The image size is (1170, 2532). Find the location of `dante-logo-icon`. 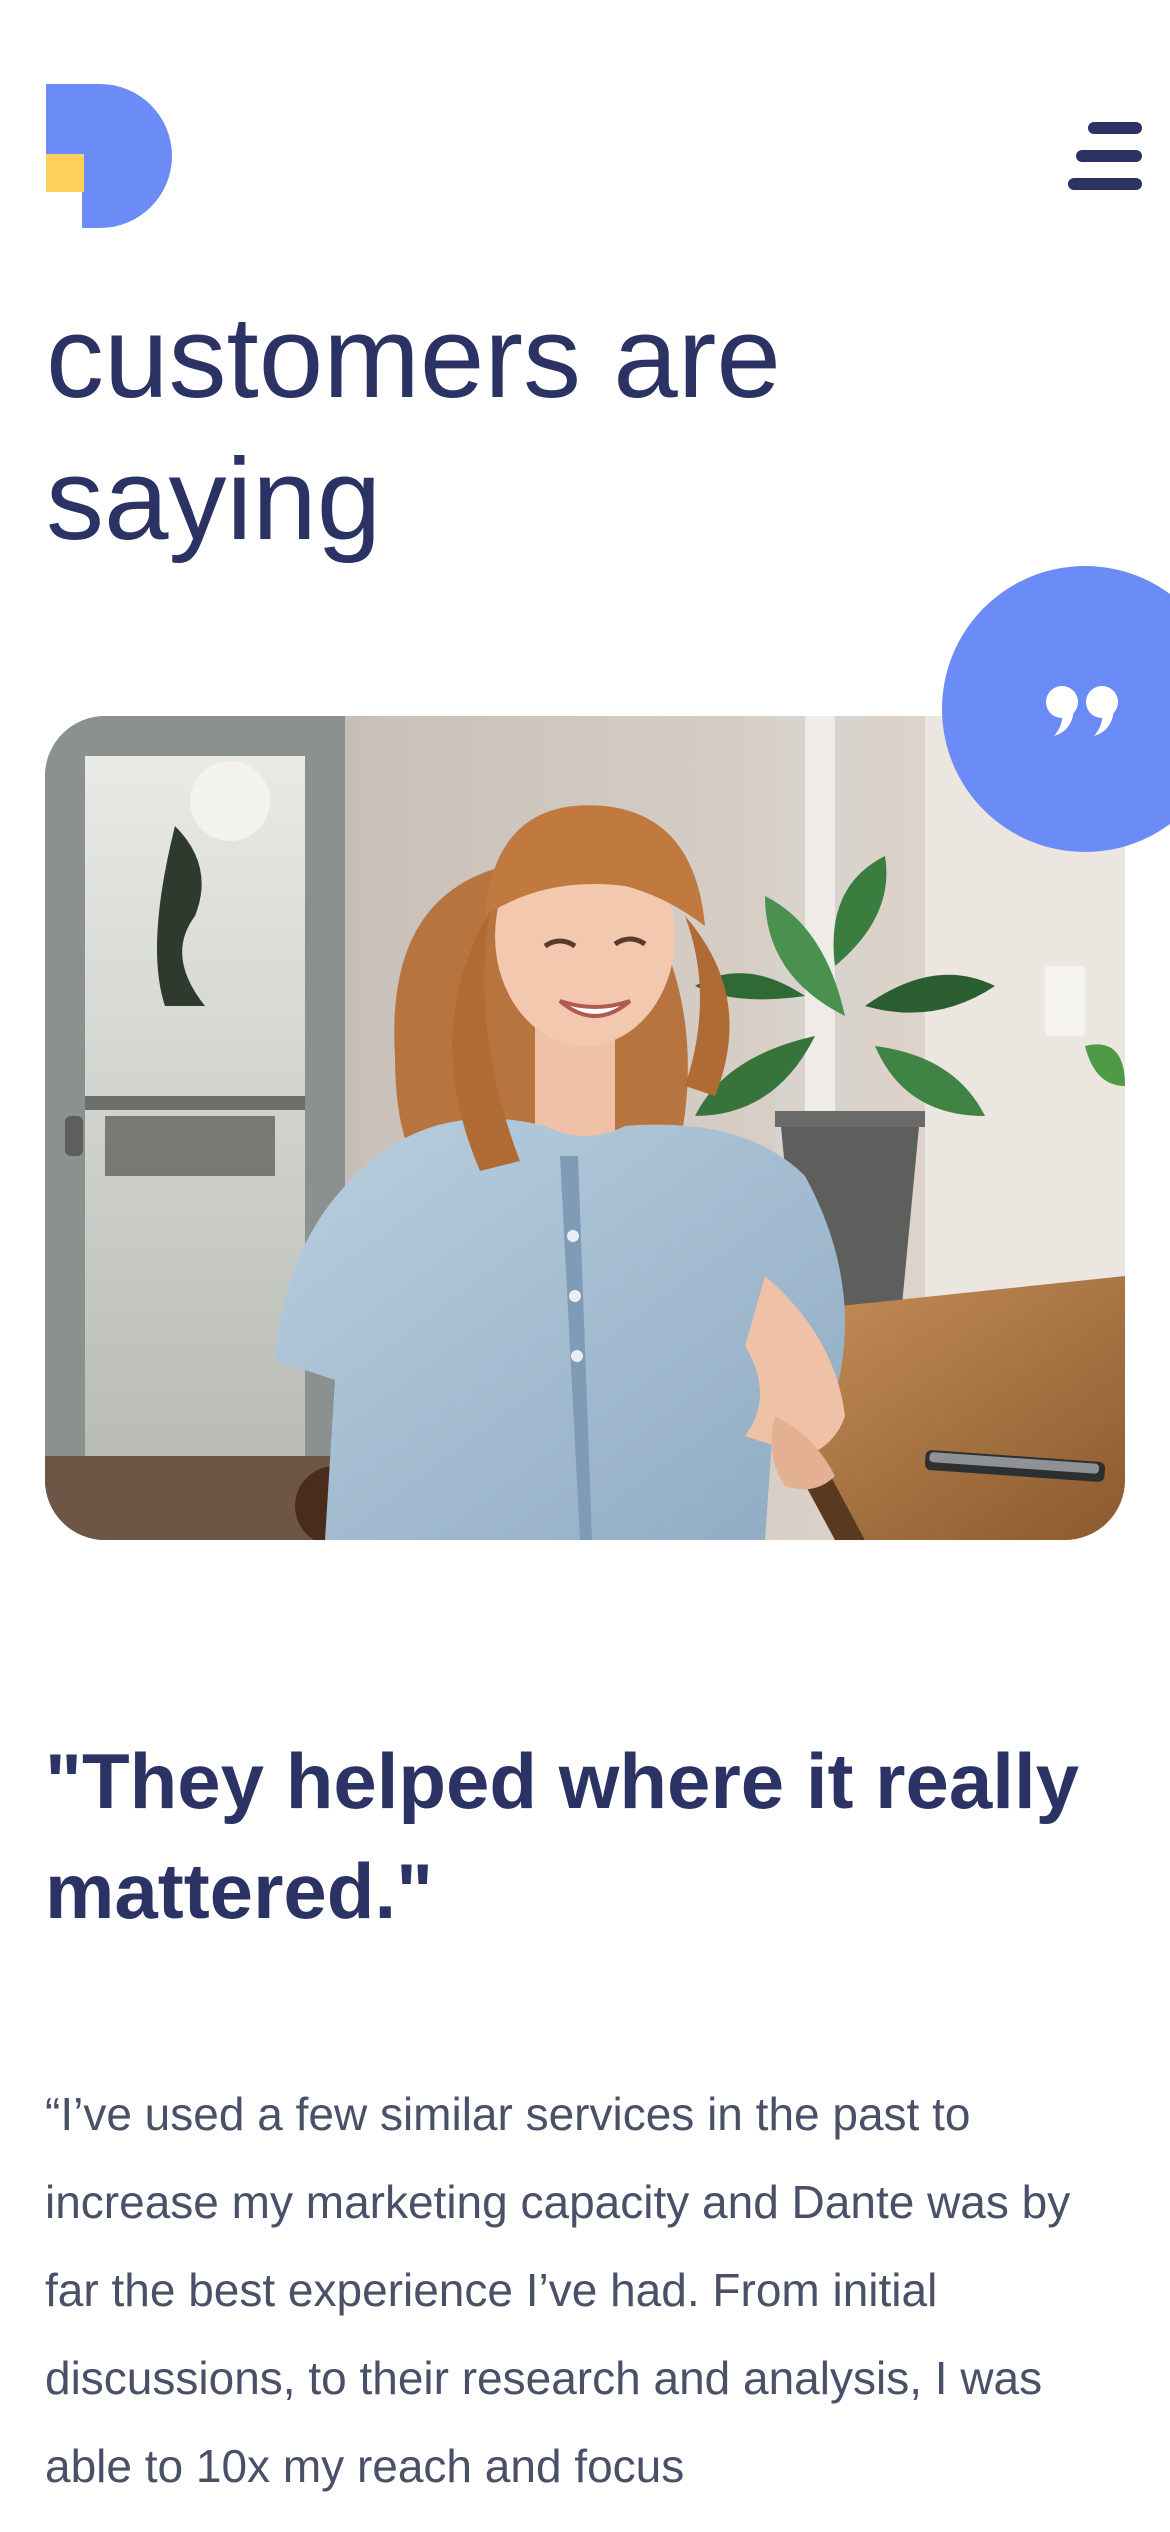

dante-logo-icon is located at coordinates (109, 156).